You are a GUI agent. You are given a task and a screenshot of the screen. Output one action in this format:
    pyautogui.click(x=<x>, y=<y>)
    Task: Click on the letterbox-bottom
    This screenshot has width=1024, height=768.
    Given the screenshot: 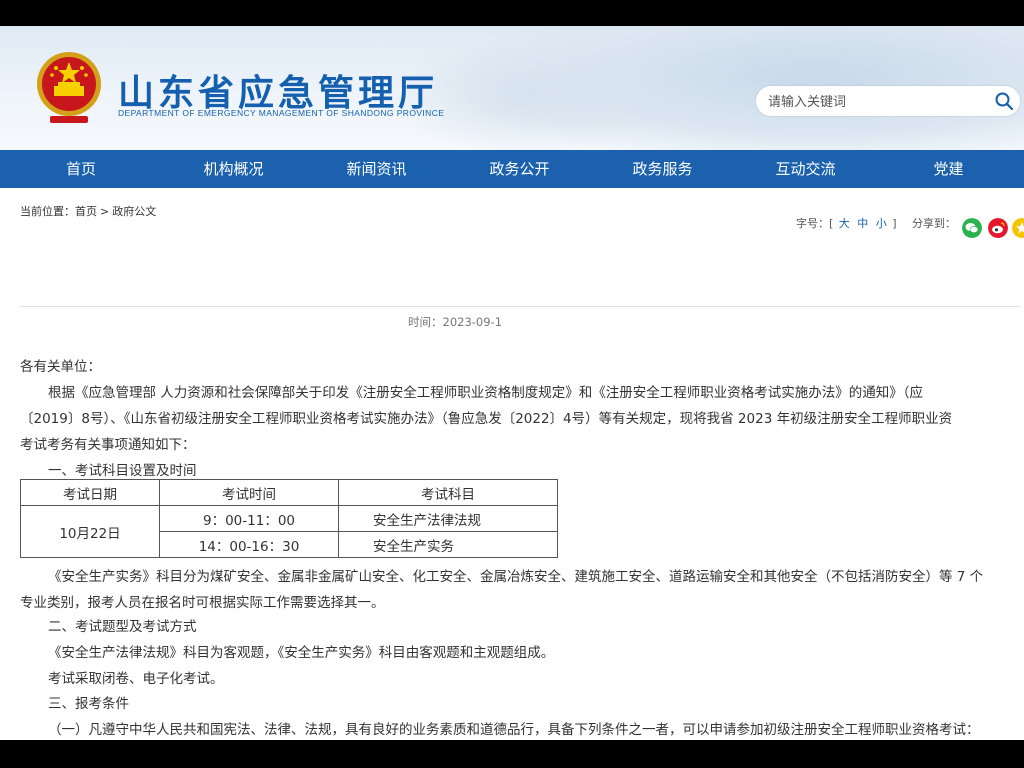 What is the action you would take?
    pyautogui.click(x=512, y=754)
    